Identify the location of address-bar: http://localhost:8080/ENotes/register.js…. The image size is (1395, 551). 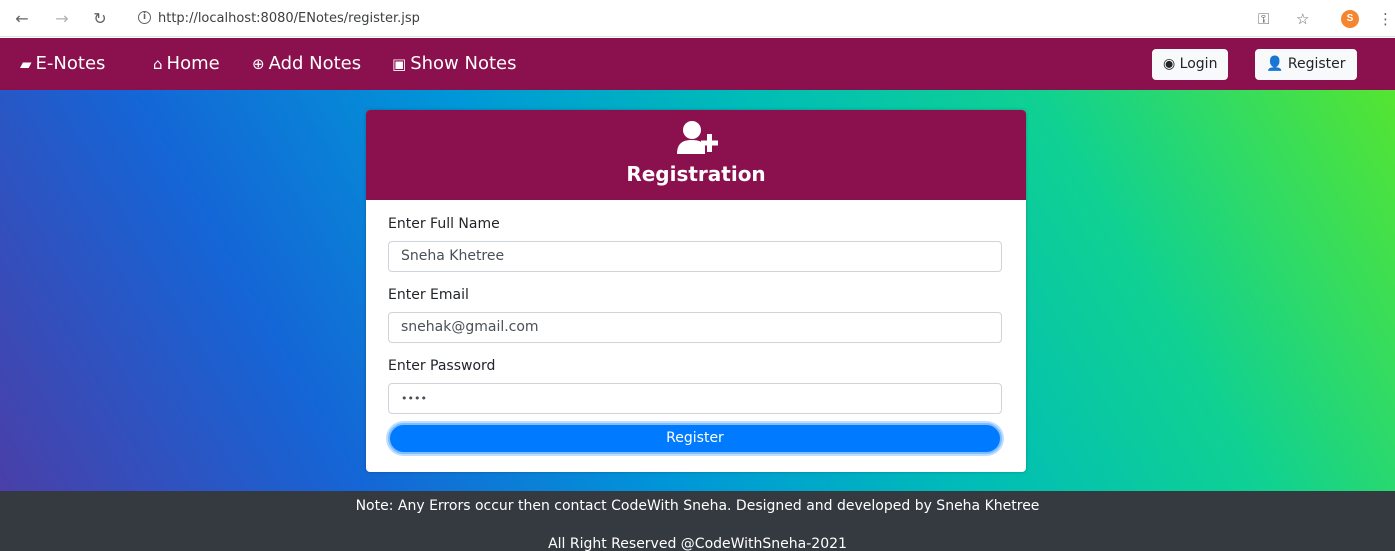
(289, 18).